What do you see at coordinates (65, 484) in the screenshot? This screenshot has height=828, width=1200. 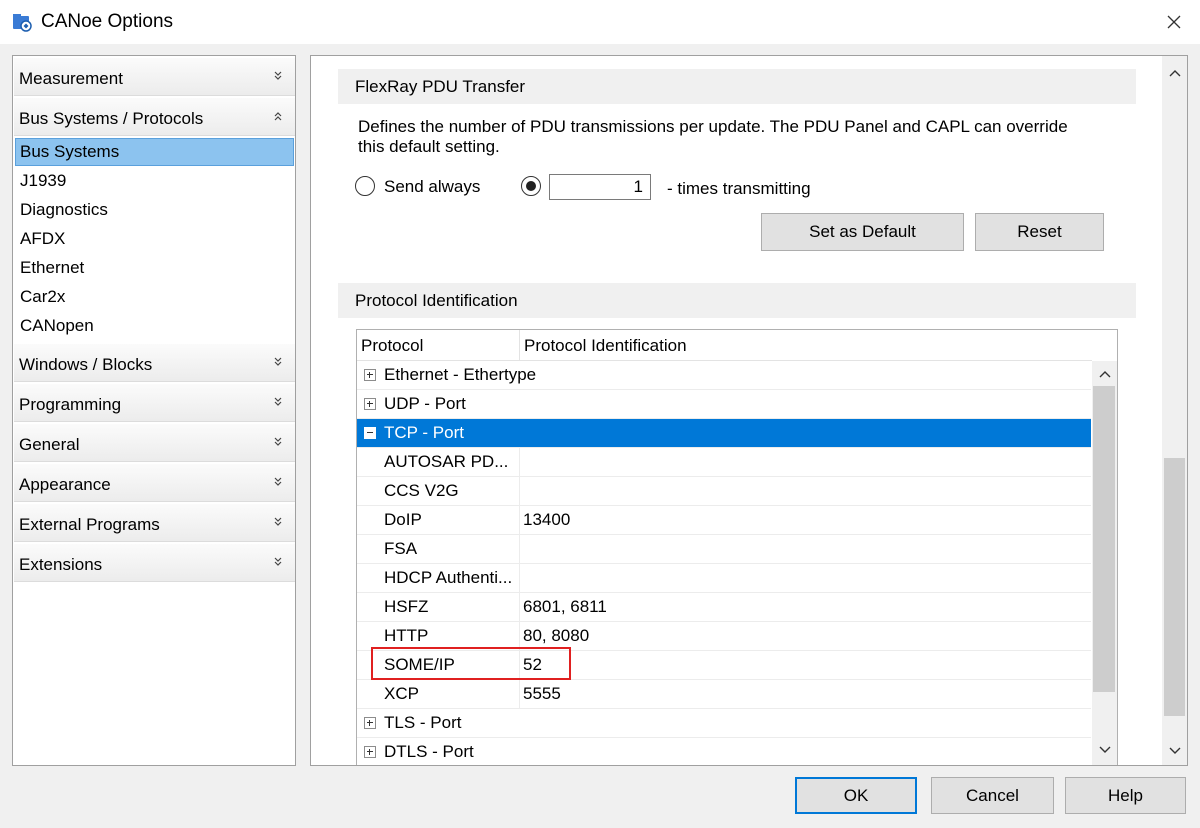 I see `nav-section-label: Appearance` at bounding box center [65, 484].